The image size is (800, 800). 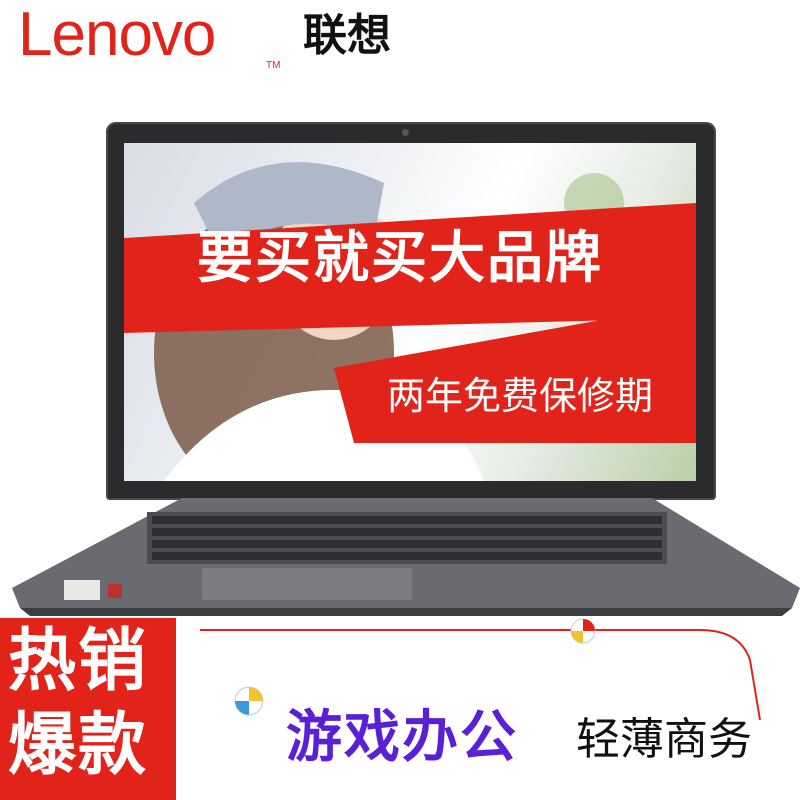 What do you see at coordinates (406, 557) in the screenshot?
I see `laptop-base` at bounding box center [406, 557].